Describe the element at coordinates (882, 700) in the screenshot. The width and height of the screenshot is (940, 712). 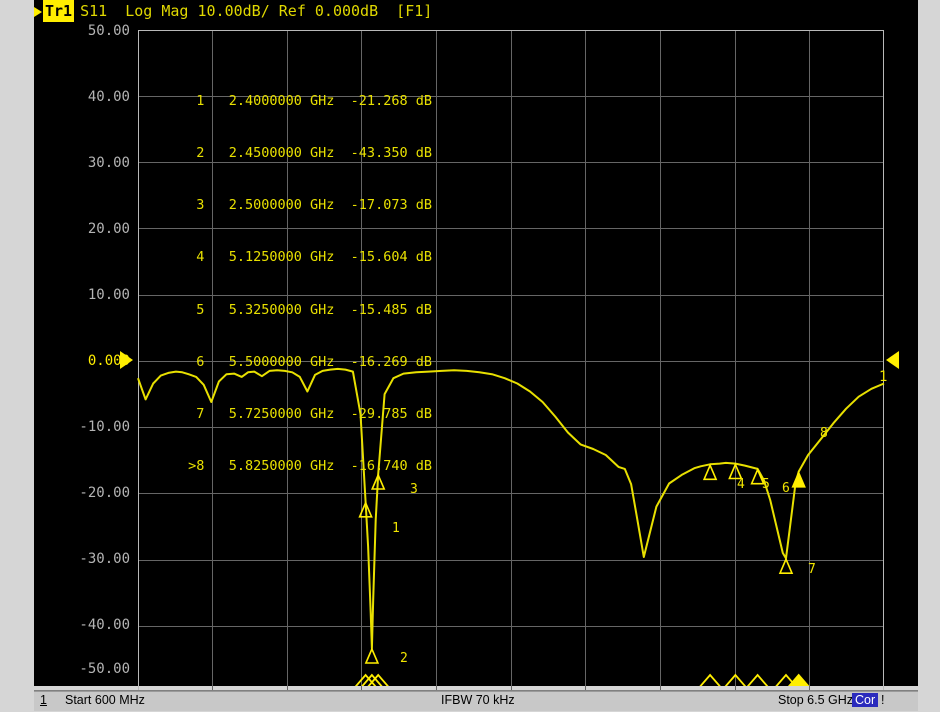
I see `alert-indicator: !` at that location.